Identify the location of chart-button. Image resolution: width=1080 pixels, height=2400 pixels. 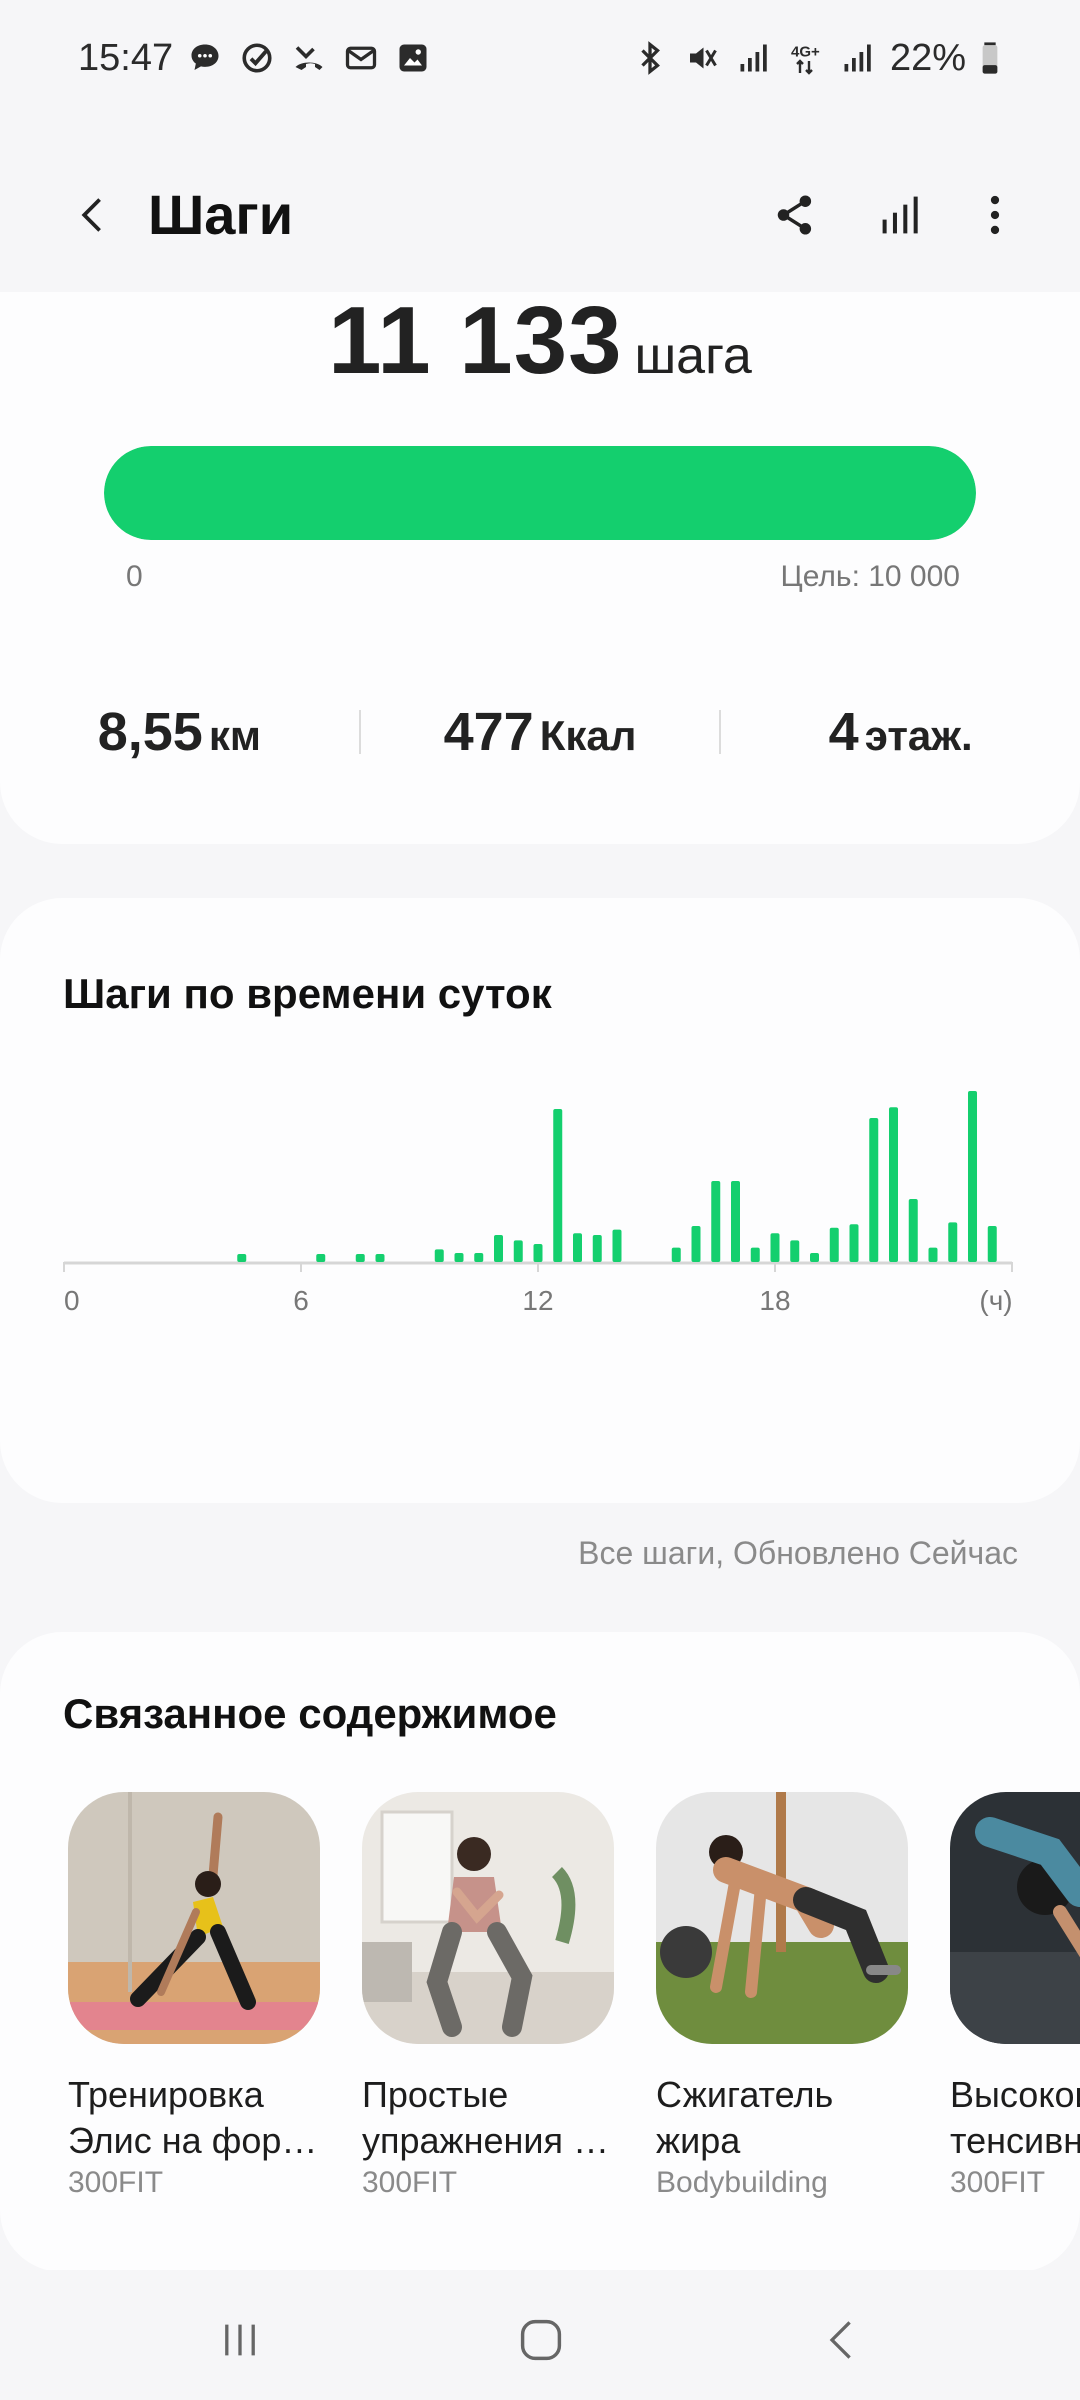
(901, 215).